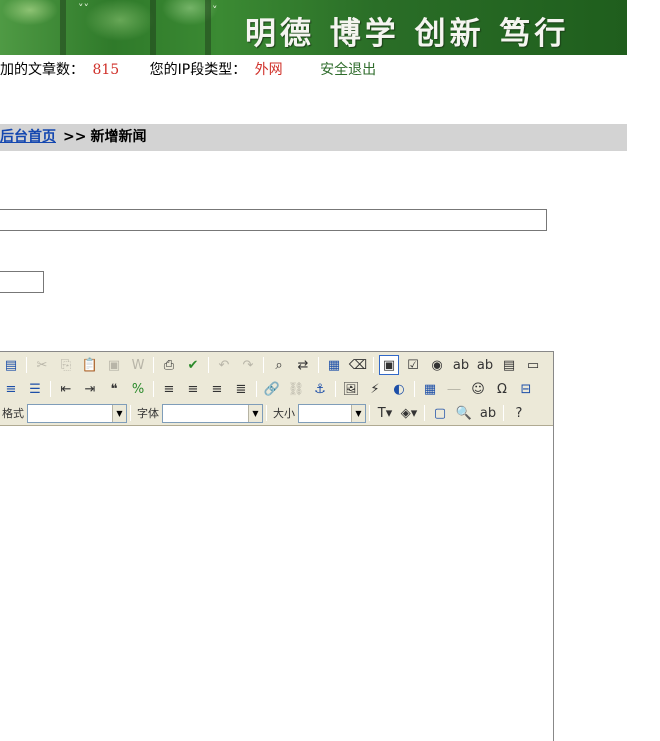  Describe the element at coordinates (193, 365) in the screenshot. I see `spellcheck-icon: ✔` at that location.